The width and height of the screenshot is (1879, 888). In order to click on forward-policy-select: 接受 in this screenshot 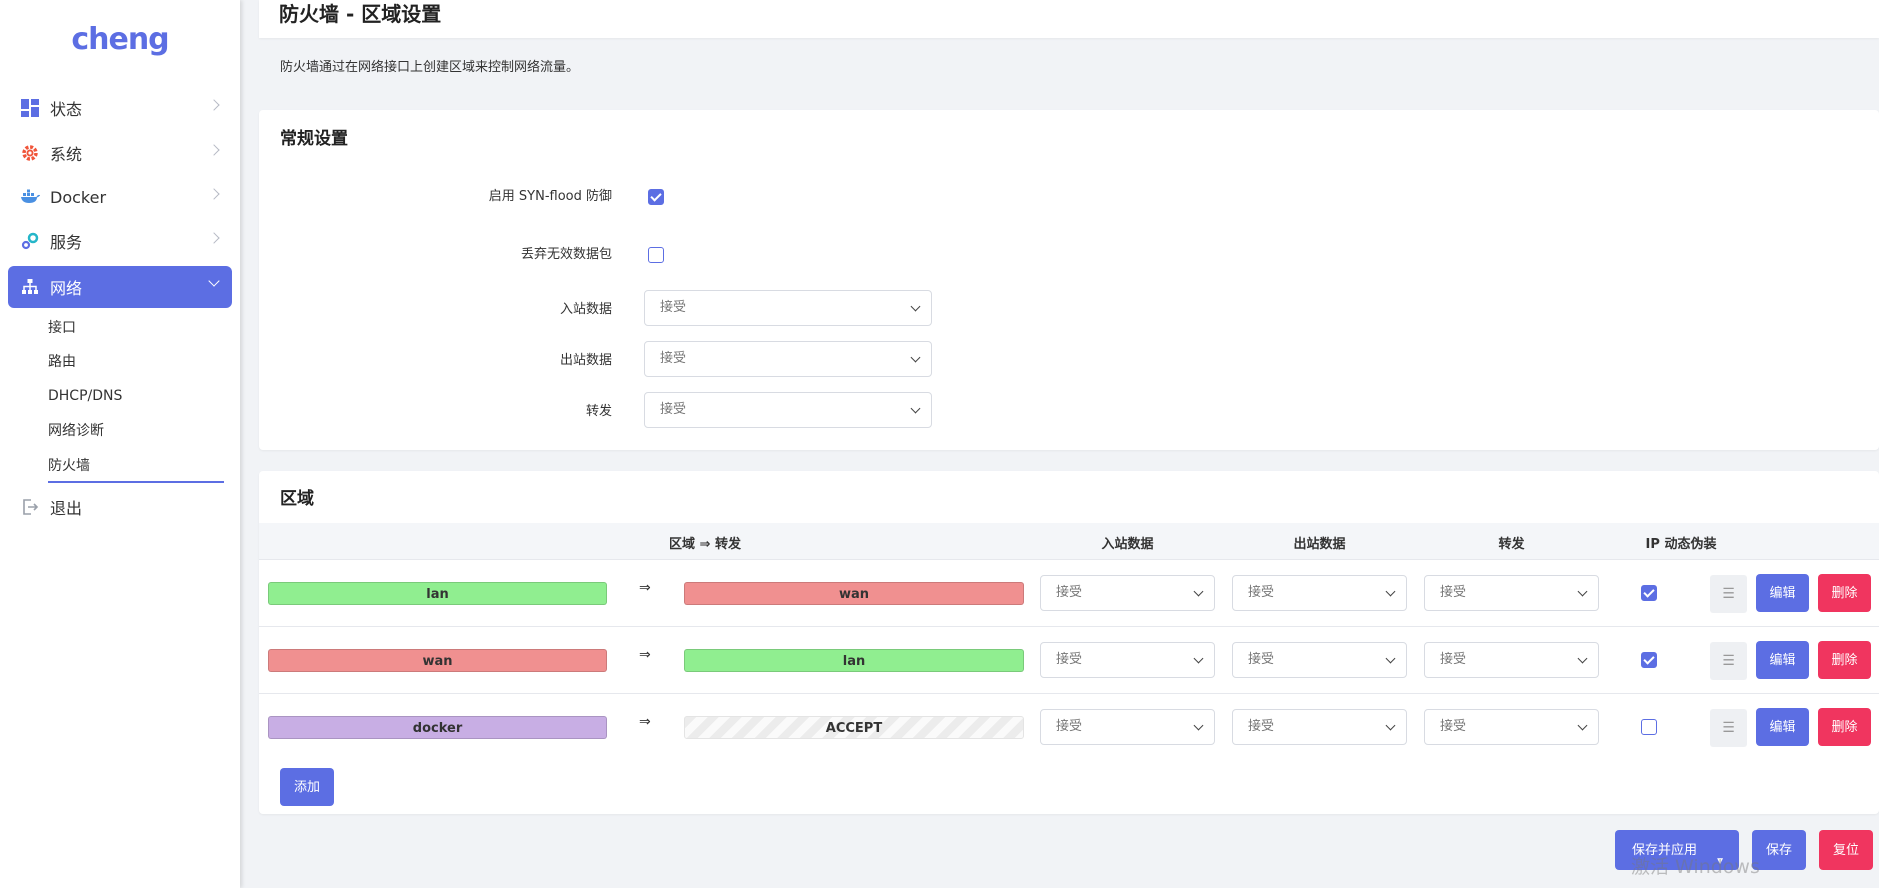, I will do `click(788, 410)`.